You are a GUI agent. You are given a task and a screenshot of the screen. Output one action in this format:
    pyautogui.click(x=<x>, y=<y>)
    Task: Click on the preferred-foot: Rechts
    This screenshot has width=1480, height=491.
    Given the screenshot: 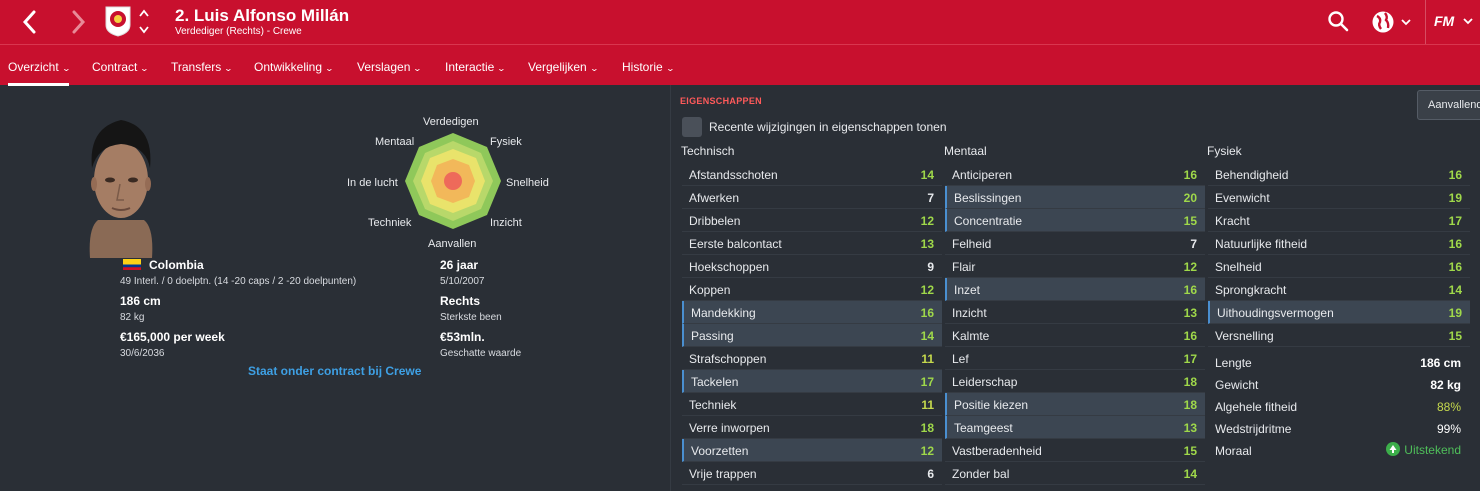 What is the action you would take?
    pyautogui.click(x=460, y=301)
    